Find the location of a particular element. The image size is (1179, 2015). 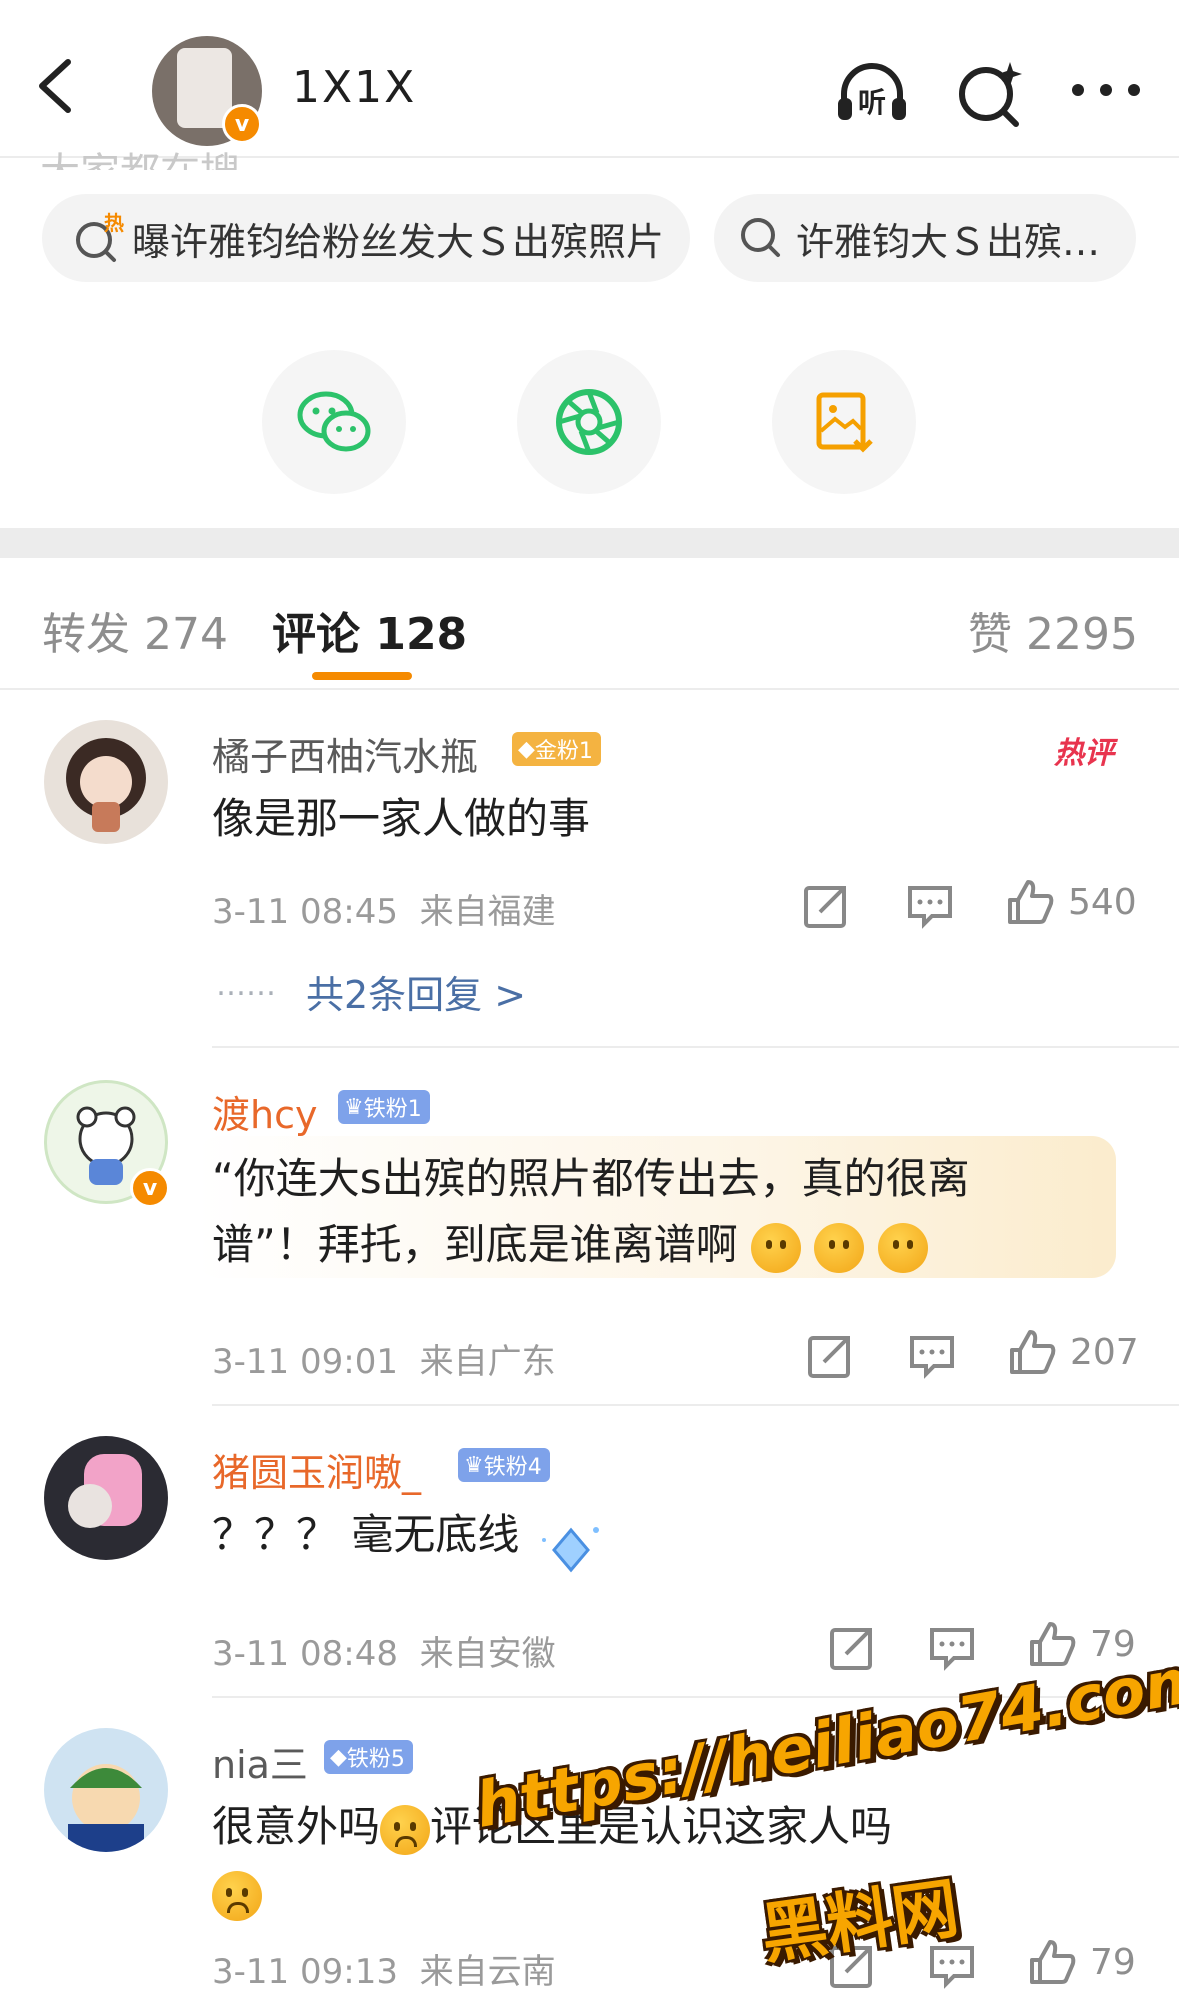

comment-text: ？？？ 毫无底线 is located at coordinates (366, 1534).